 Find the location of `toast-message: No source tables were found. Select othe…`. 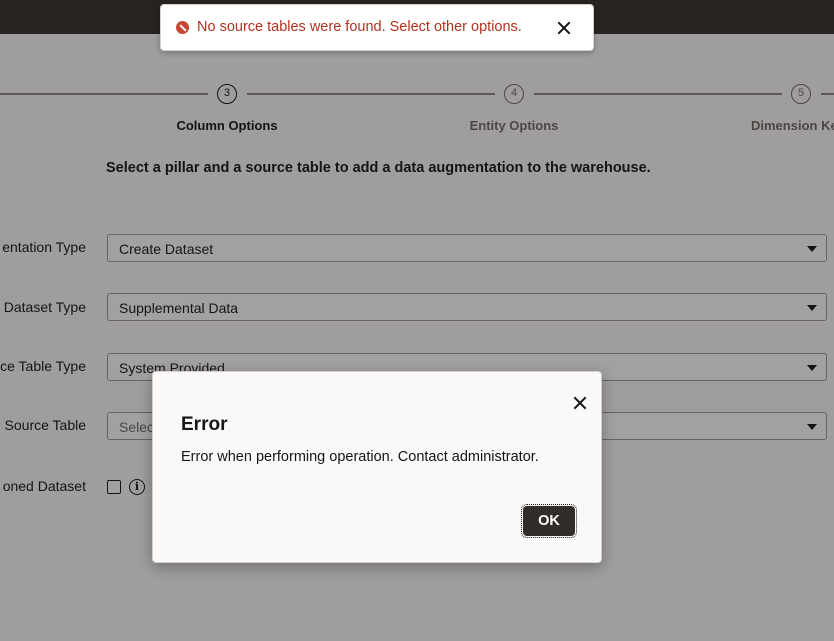

toast-message: No source tables were found. Select othe… is located at coordinates (359, 27).